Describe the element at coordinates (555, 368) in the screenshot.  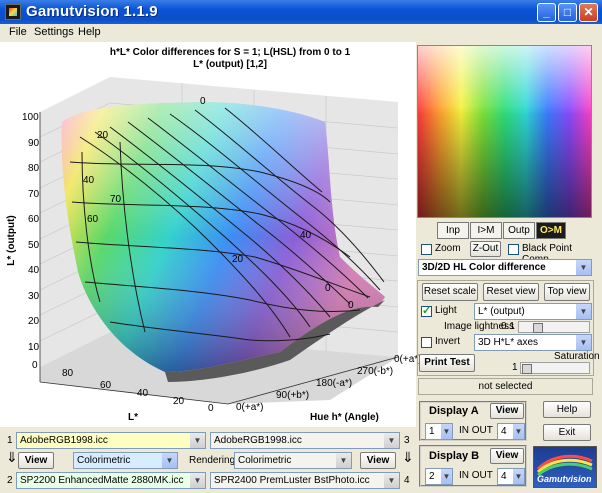
I see `saturation-slider` at that location.